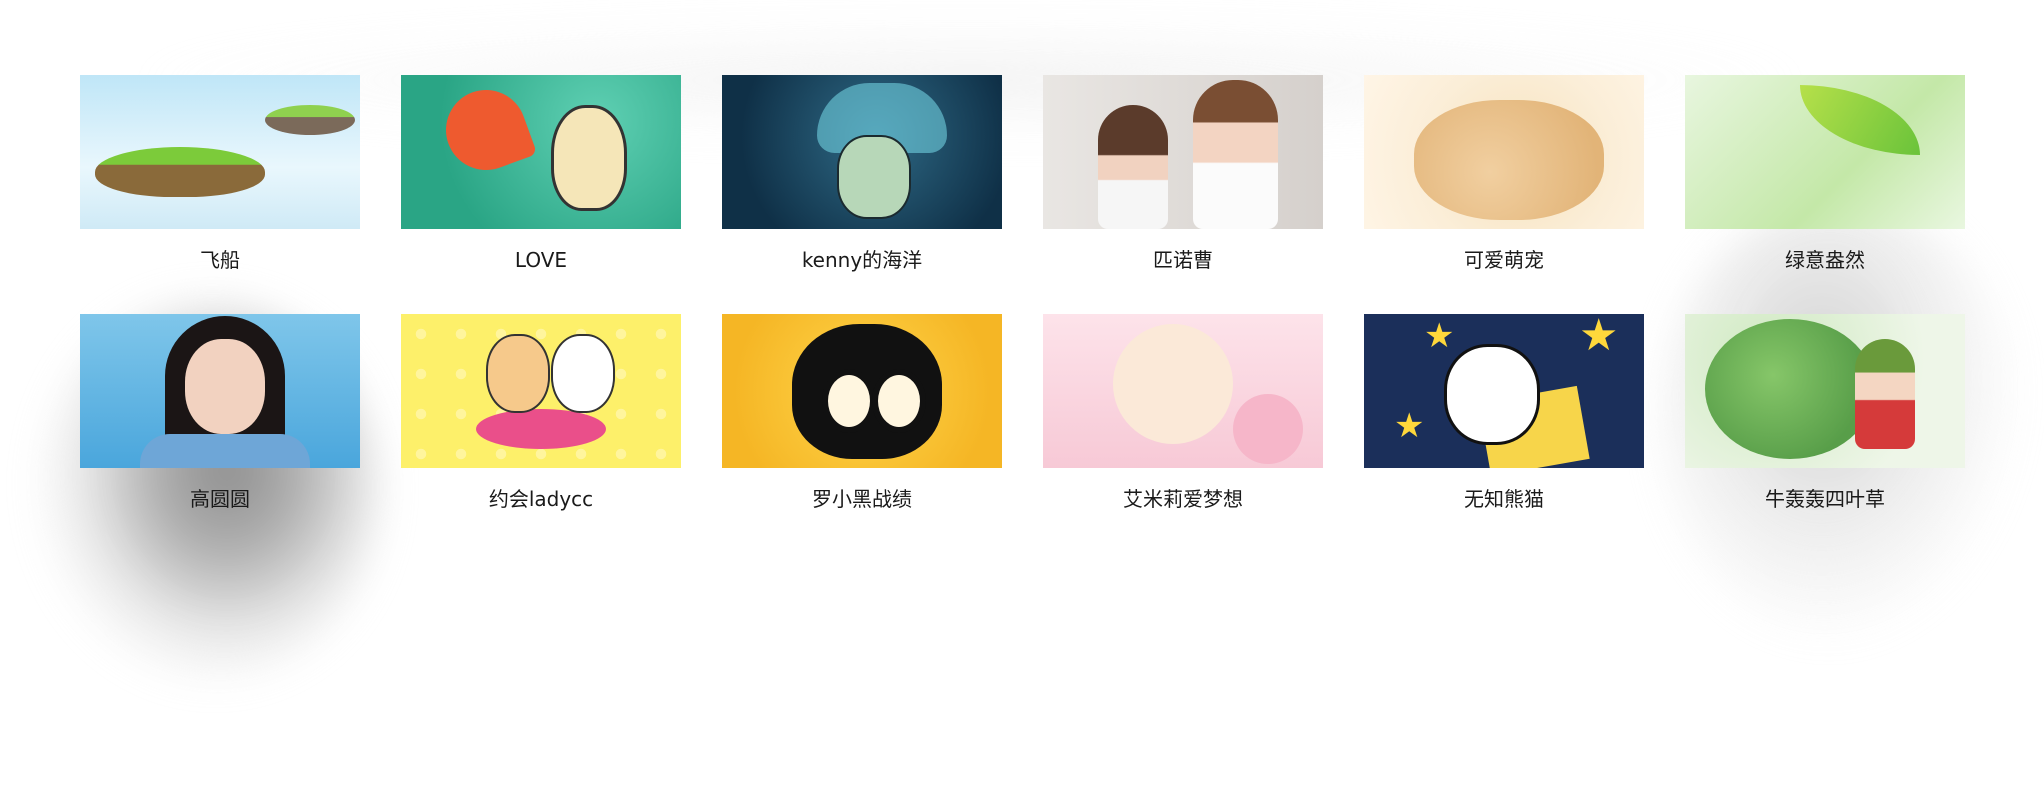 This screenshot has width=2044, height=808. I want to click on theme-label: 可爱萌宠, so click(1504, 260).